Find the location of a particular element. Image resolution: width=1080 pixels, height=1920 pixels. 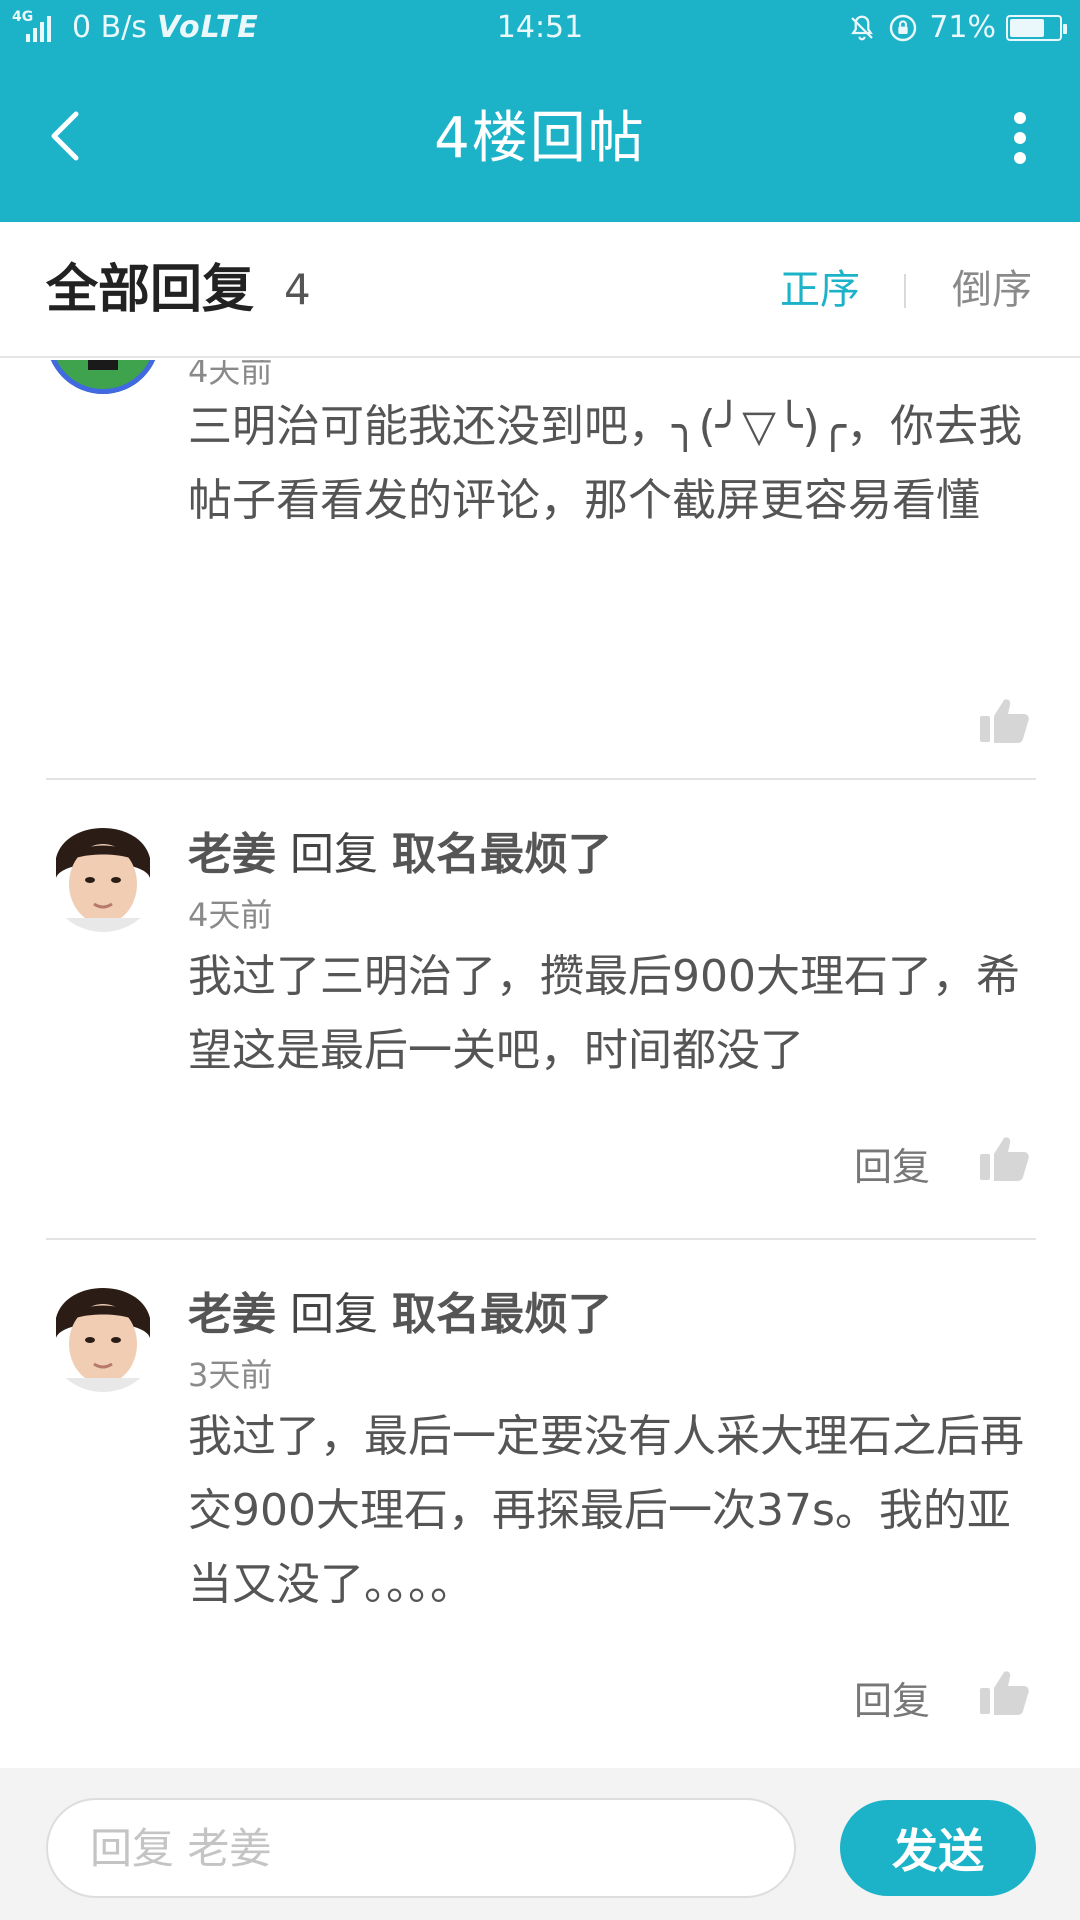

rotation-lock-icon is located at coordinates (903, 28).